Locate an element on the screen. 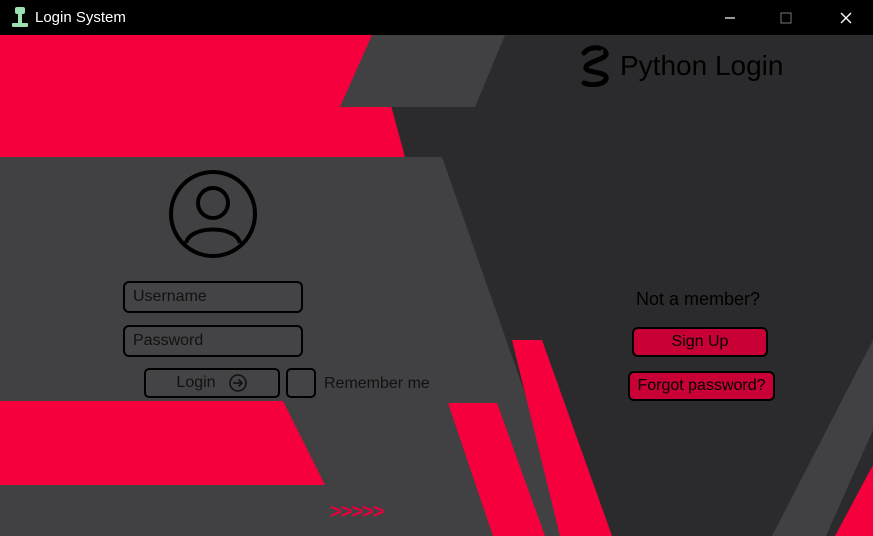 The image size is (873, 536). brand-logo: Python Login is located at coordinates (680, 66).